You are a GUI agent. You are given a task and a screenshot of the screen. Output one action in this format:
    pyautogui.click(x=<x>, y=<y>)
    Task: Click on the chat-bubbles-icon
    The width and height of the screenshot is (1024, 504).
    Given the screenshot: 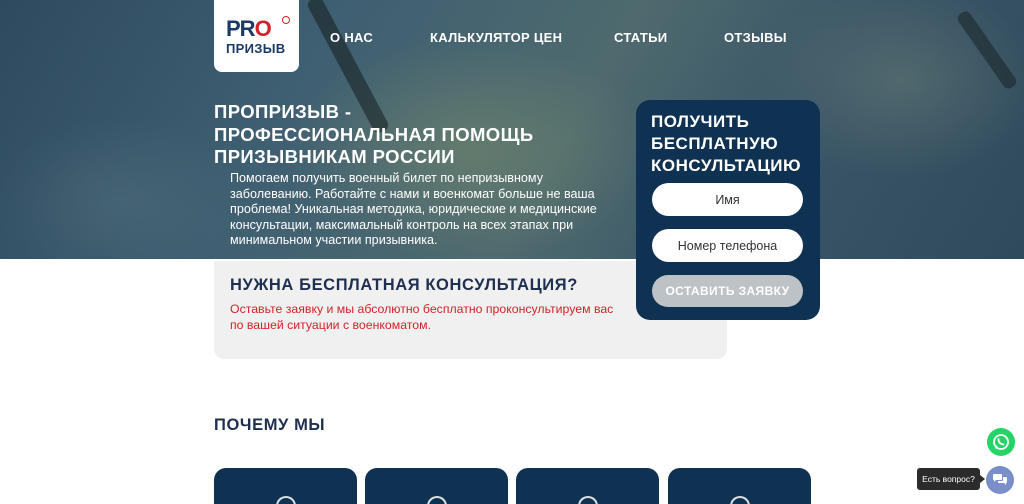 What is the action you would take?
    pyautogui.click(x=1000, y=479)
    